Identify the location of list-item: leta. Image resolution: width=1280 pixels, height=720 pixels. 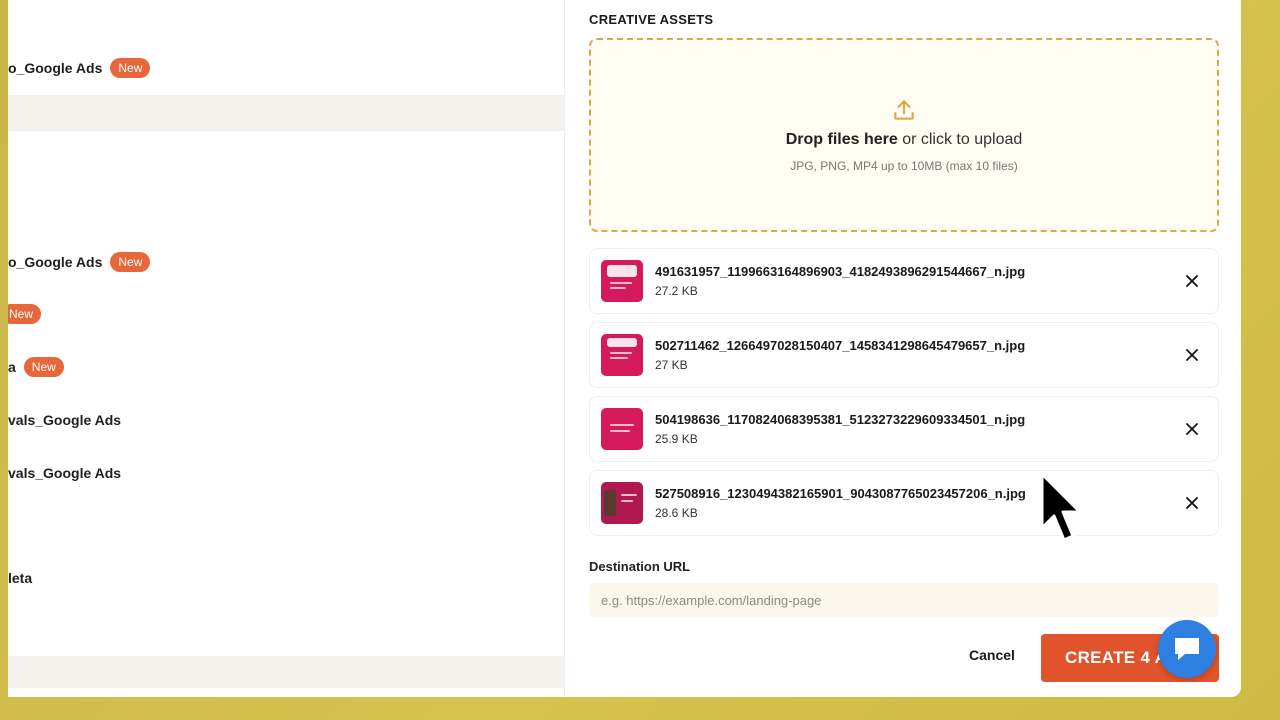
(20, 578).